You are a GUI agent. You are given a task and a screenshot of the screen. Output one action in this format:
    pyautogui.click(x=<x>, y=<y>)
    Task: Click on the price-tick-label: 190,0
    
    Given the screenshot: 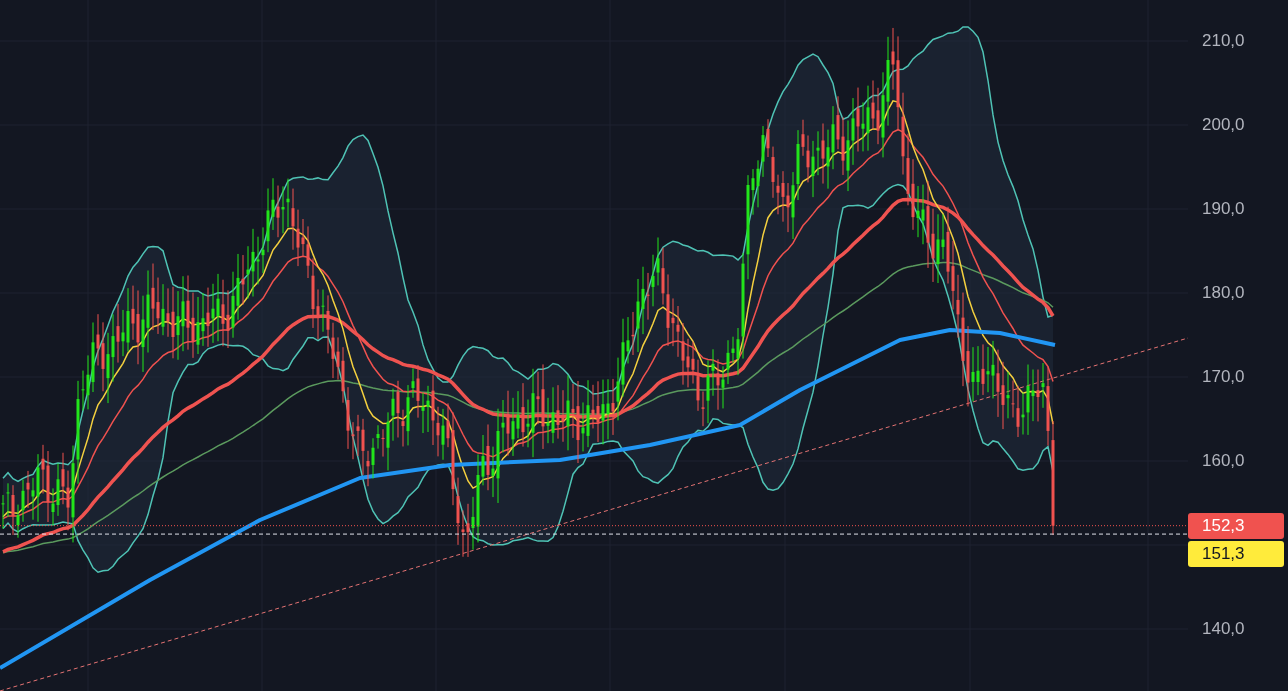 What is the action you would take?
    pyautogui.click(x=1223, y=209)
    